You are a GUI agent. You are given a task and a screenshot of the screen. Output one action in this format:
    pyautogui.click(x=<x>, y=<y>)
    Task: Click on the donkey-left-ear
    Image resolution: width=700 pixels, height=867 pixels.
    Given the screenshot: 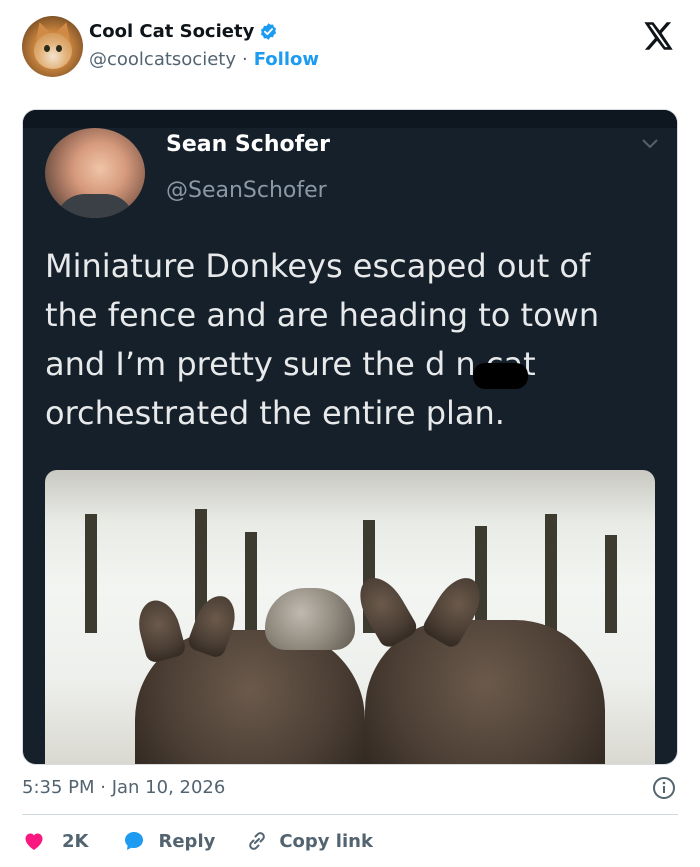 What is the action you would take?
    pyautogui.click(x=160, y=630)
    